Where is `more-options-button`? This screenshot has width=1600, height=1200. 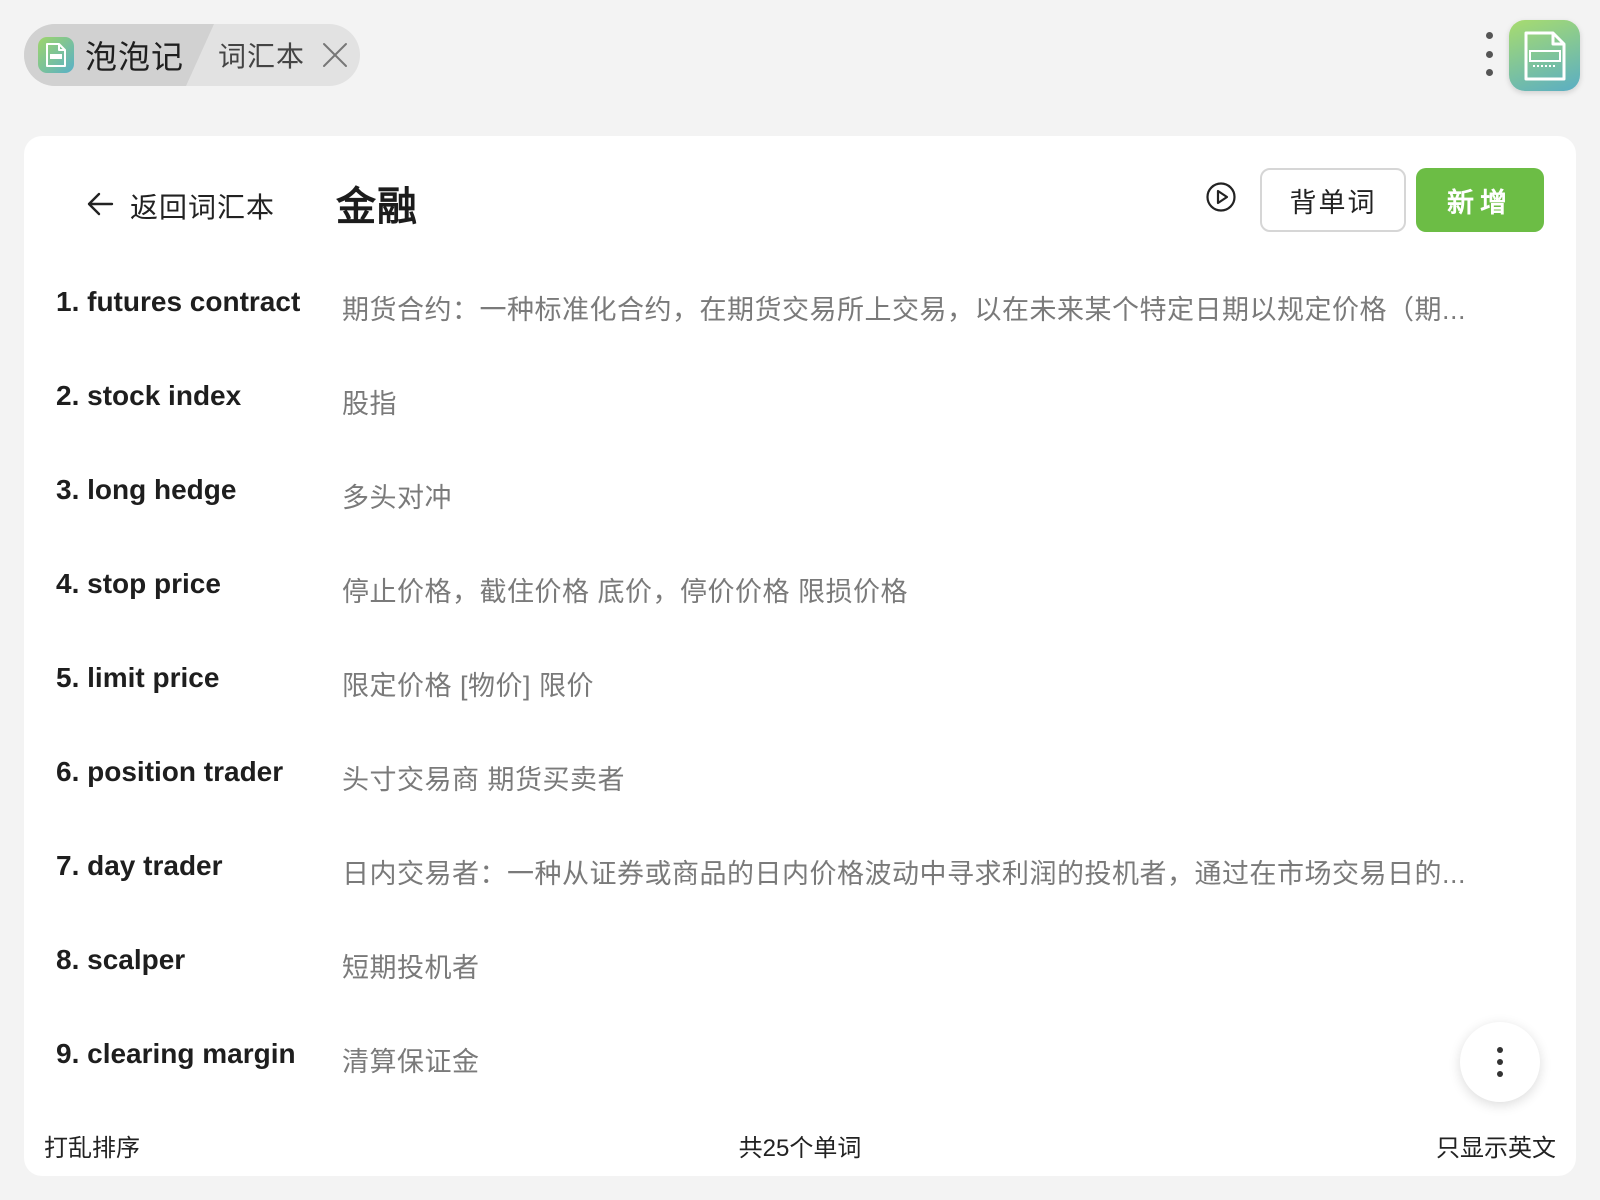 more-options-button is located at coordinates (1500, 1062).